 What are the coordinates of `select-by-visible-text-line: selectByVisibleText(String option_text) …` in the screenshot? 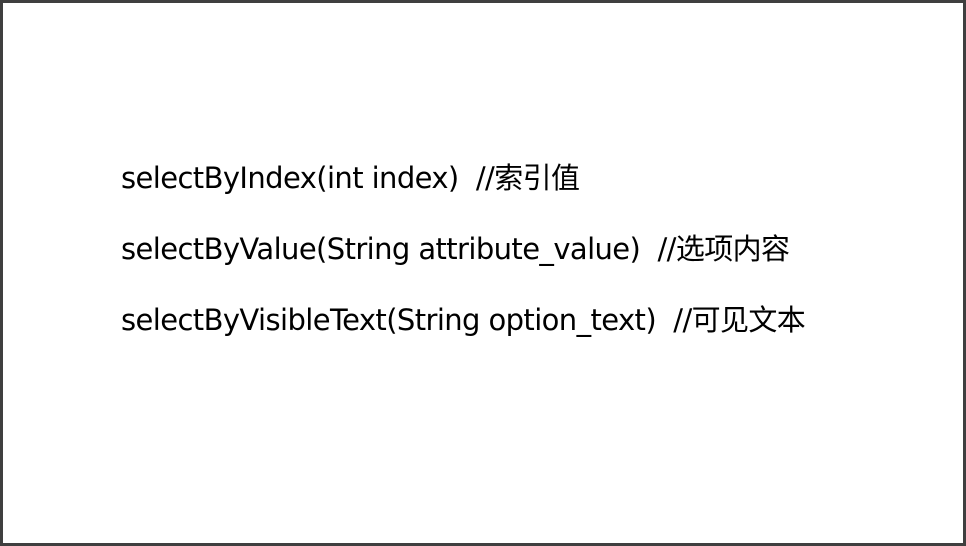 It's located at (463, 320).